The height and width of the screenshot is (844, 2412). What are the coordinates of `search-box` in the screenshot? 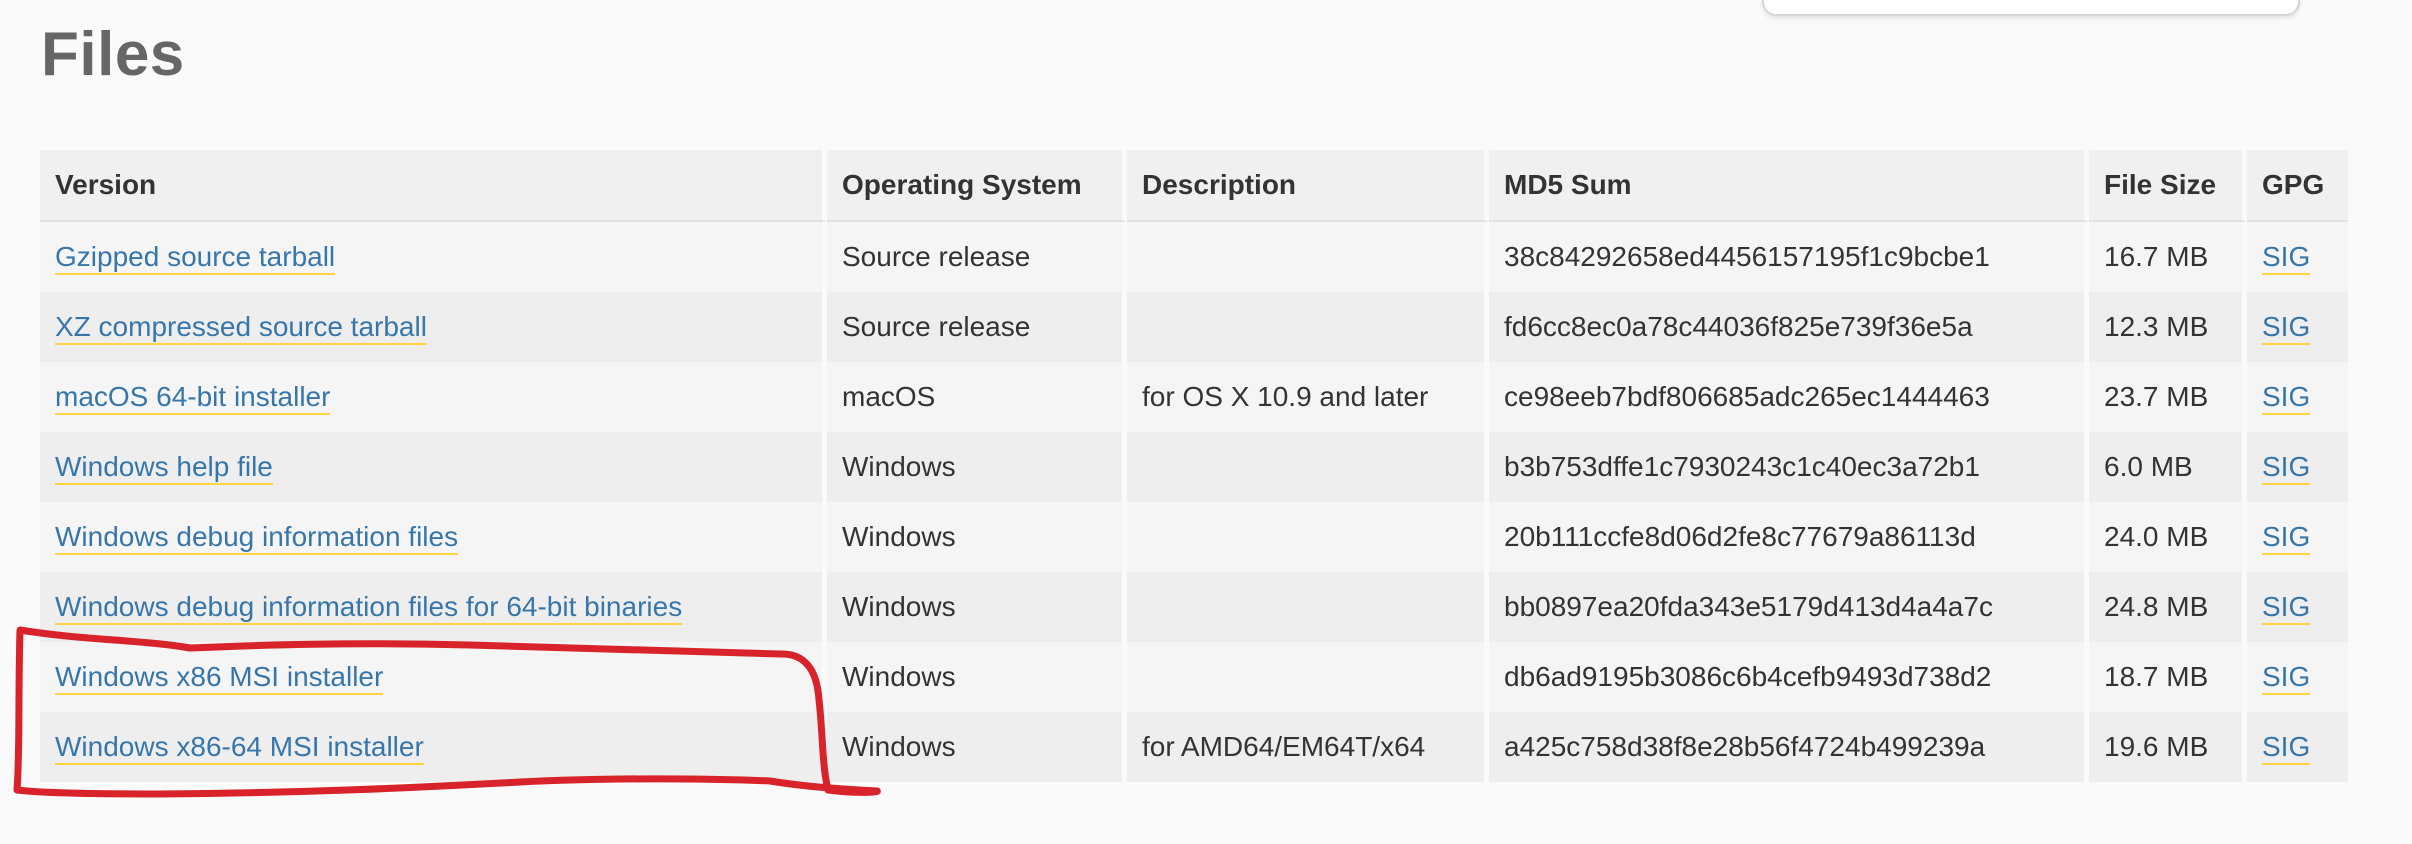 It's located at (2031, 8).